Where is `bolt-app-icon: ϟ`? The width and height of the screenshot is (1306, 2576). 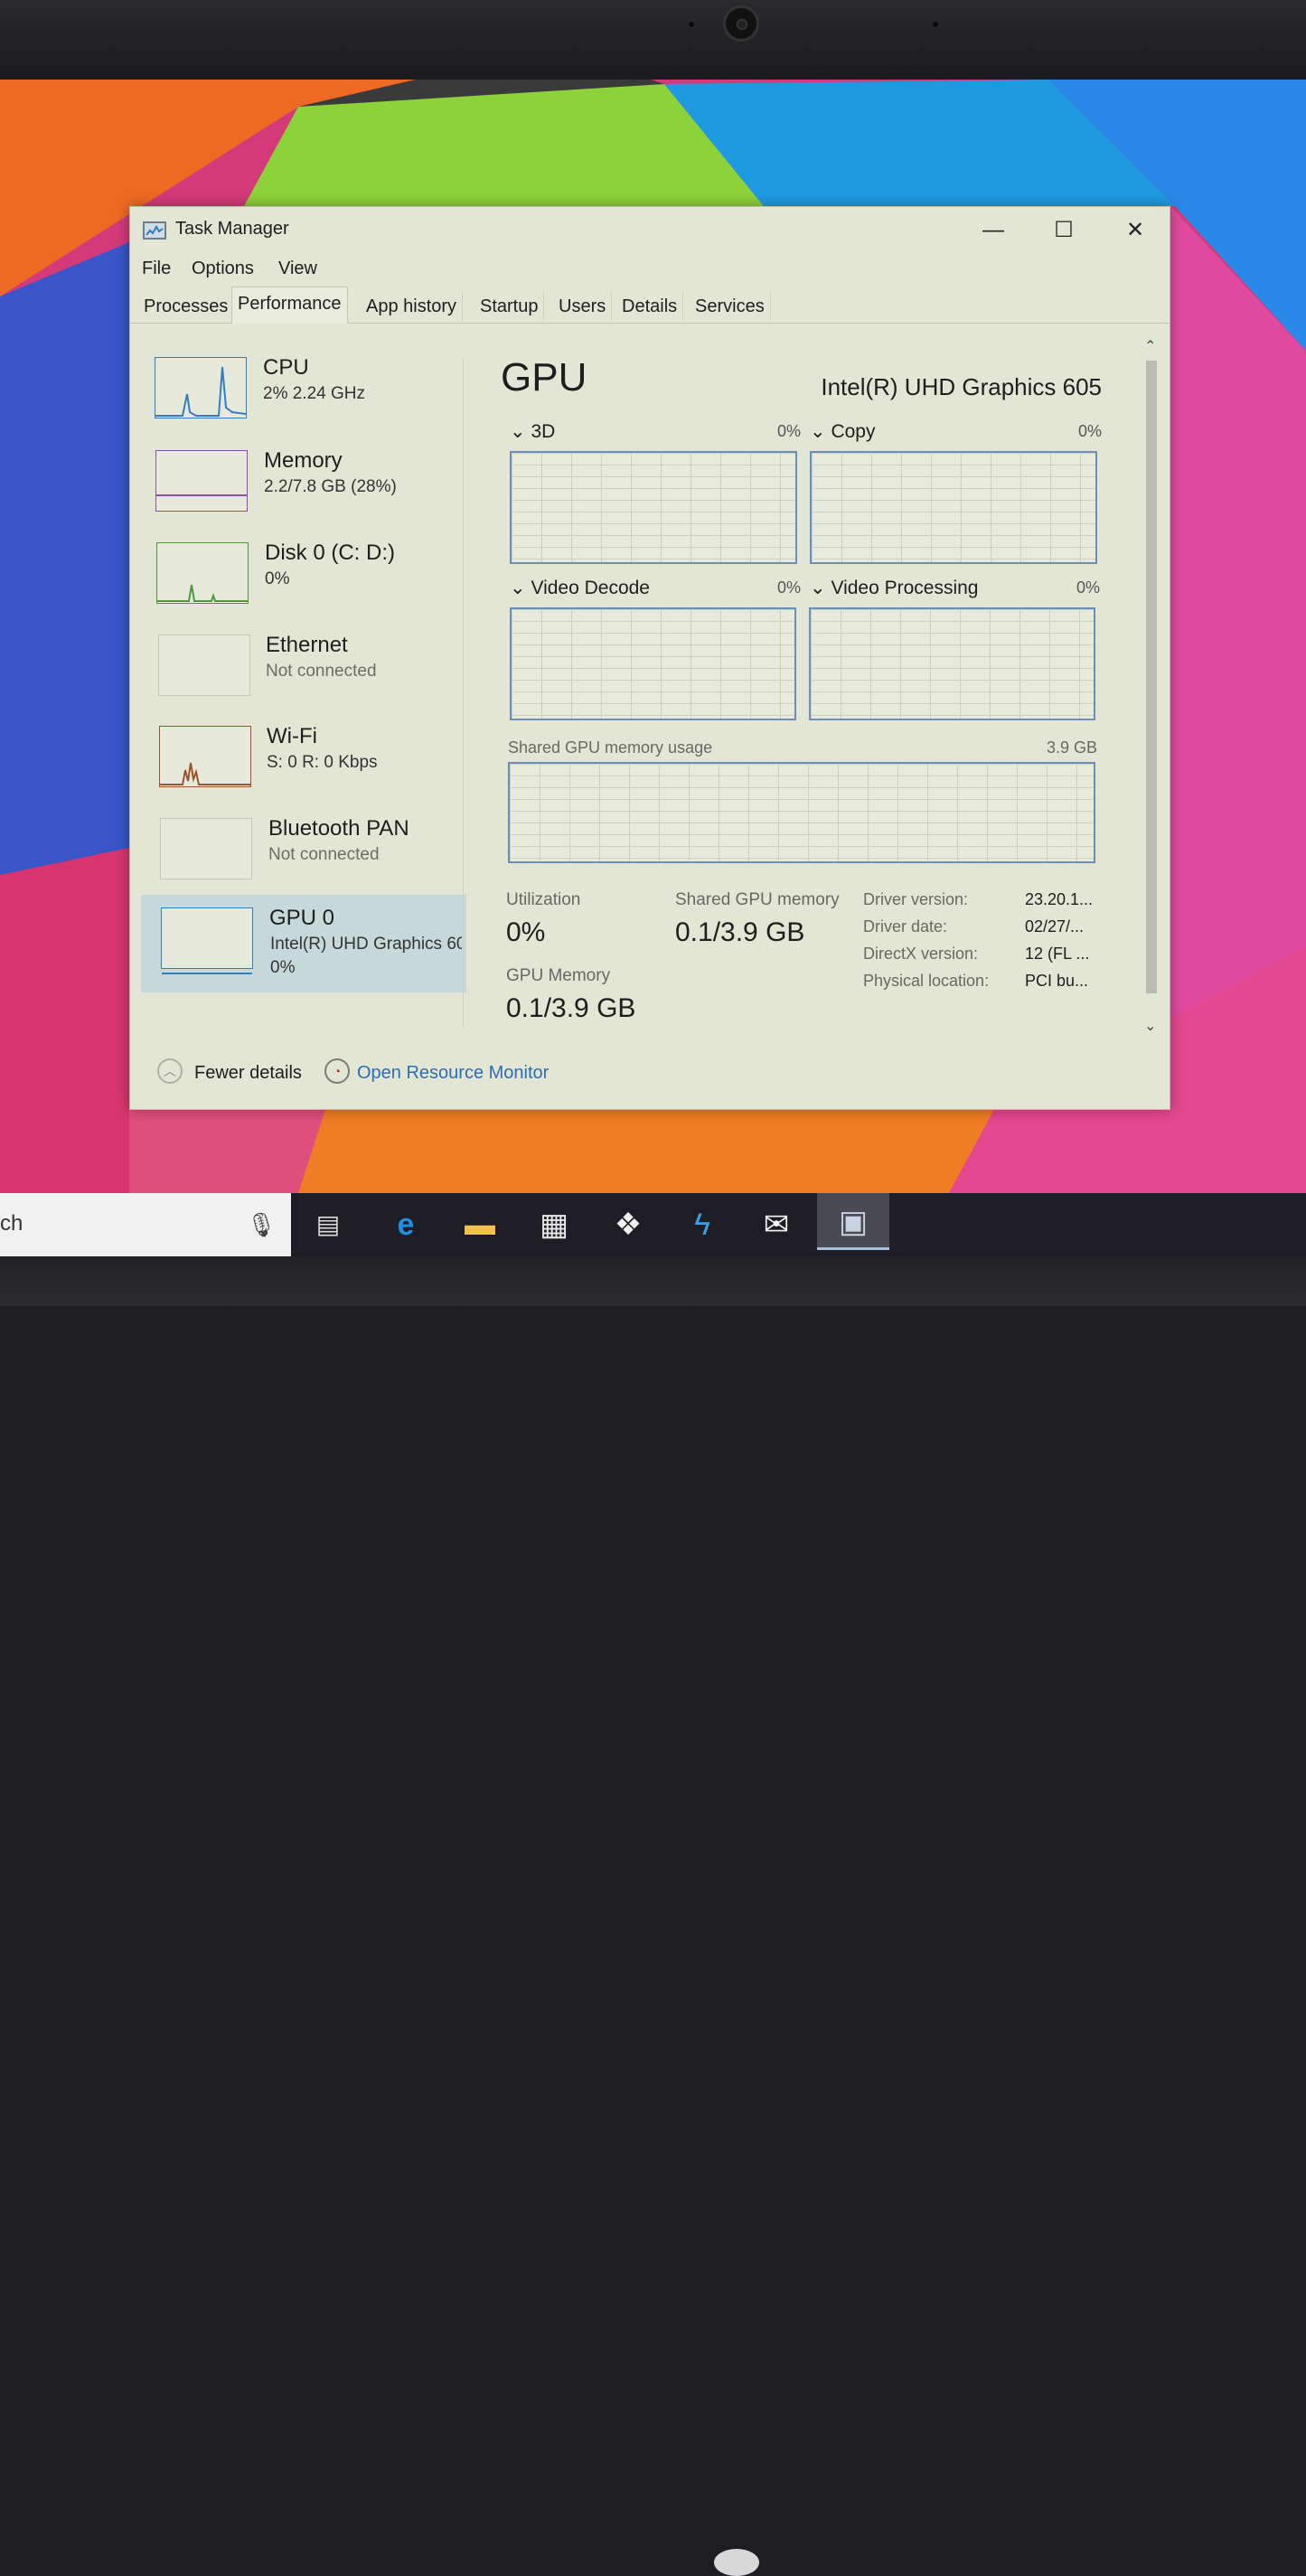 bolt-app-icon: ϟ is located at coordinates (702, 1224).